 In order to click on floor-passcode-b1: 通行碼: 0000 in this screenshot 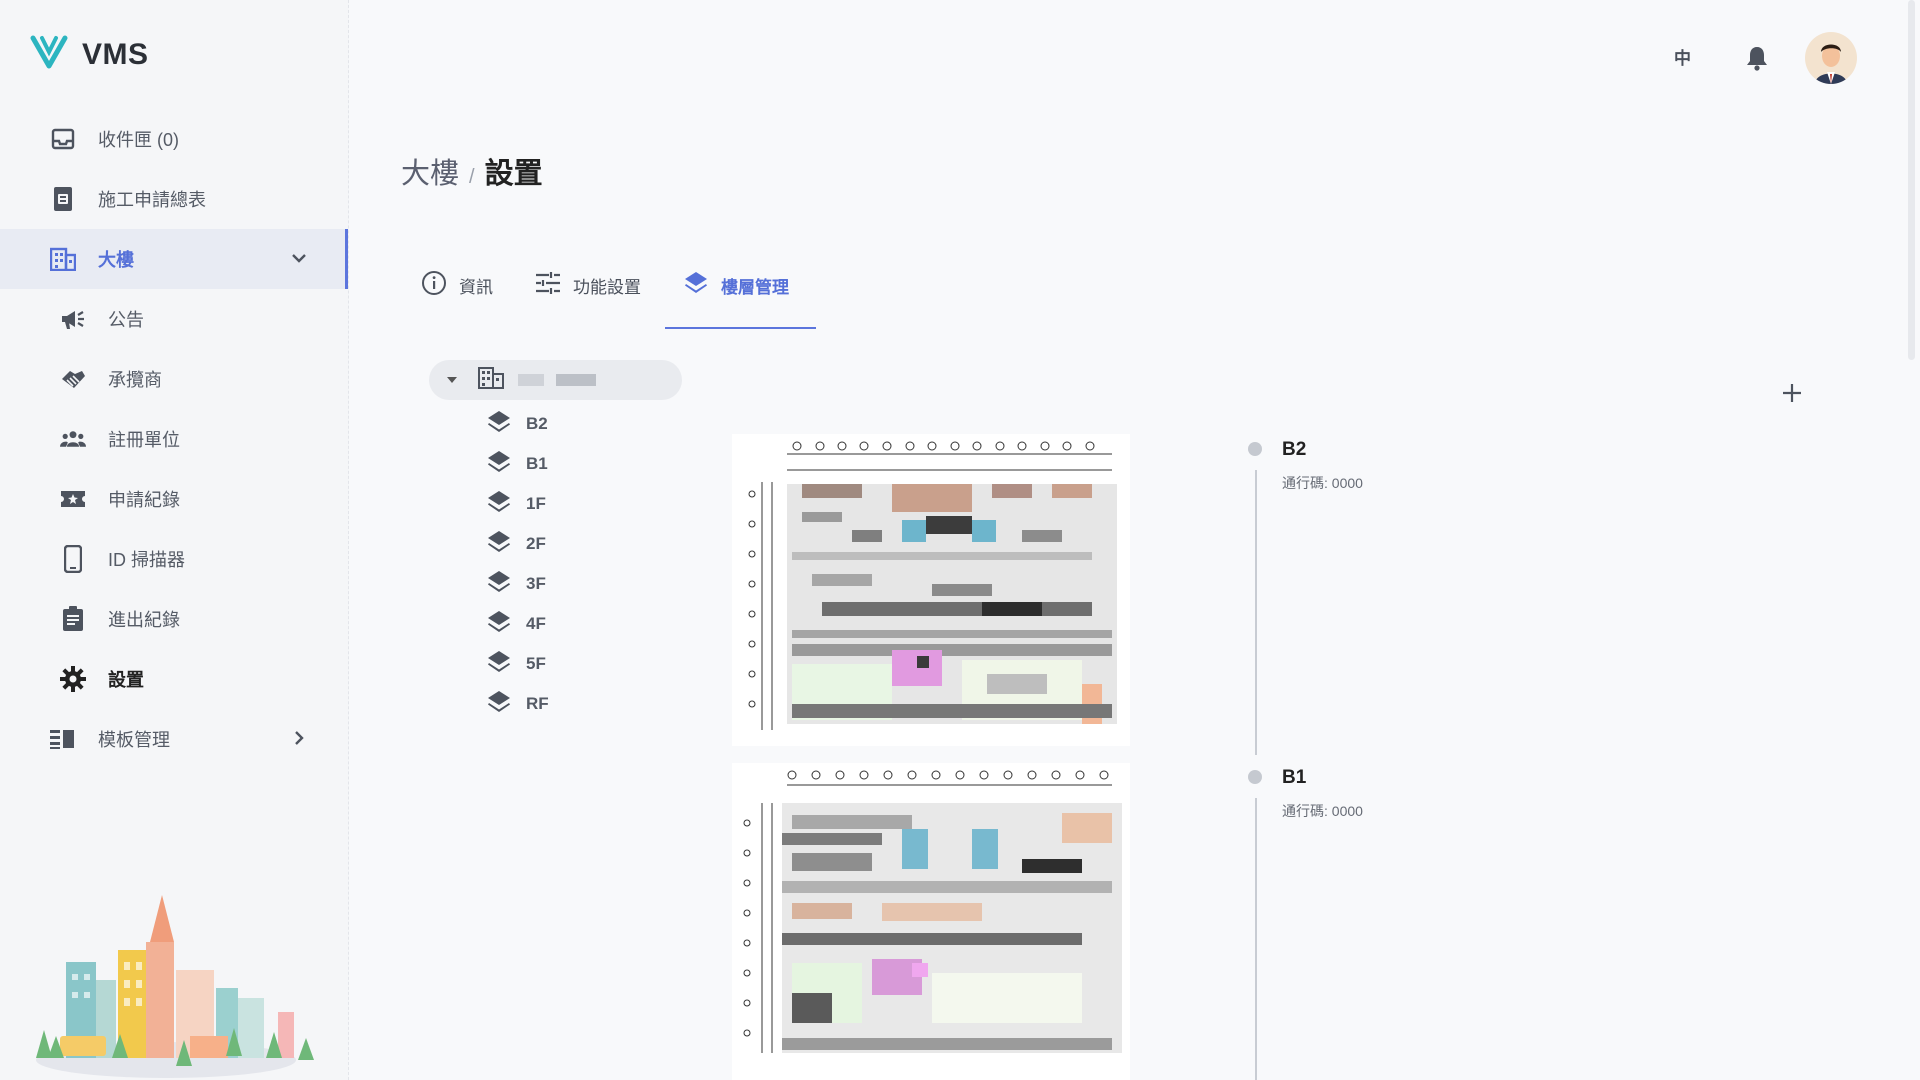, I will do `click(1322, 811)`.